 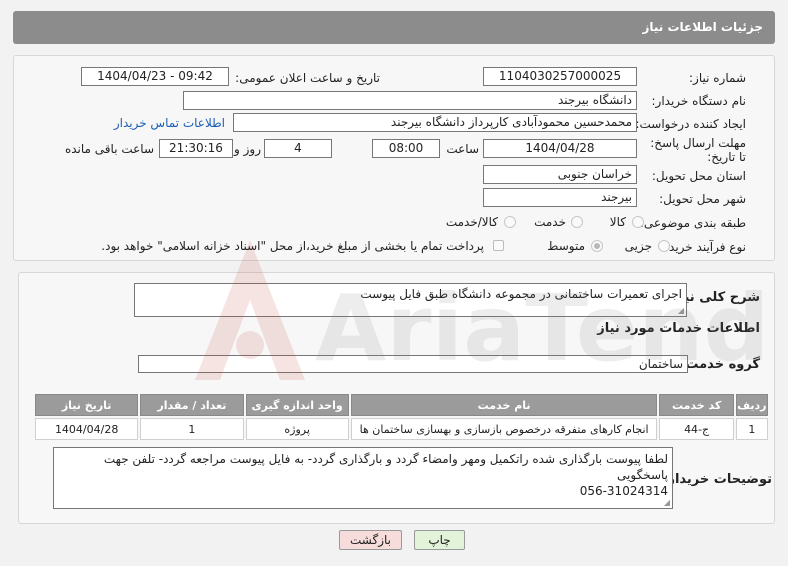 I want to click on announce-label: تاریخ و ساعت اعلان عمومی:, so click(x=307, y=78).